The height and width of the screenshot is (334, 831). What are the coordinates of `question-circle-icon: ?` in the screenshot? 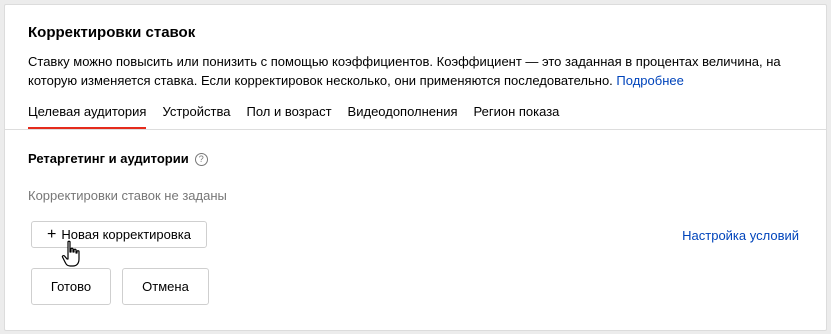 It's located at (201, 159).